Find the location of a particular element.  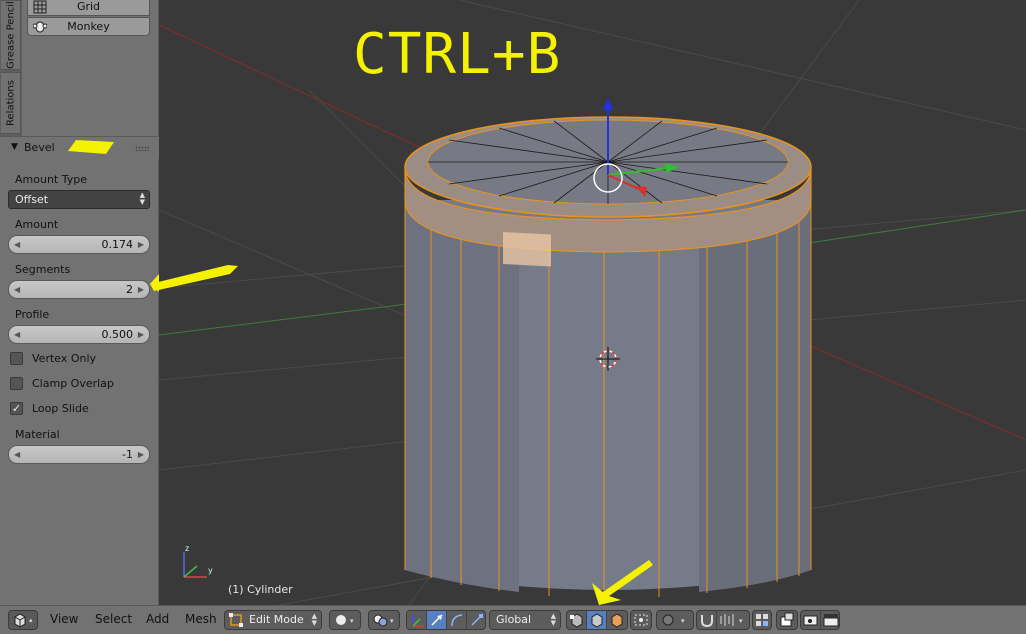

snap-toggle is located at coordinates (707, 620).